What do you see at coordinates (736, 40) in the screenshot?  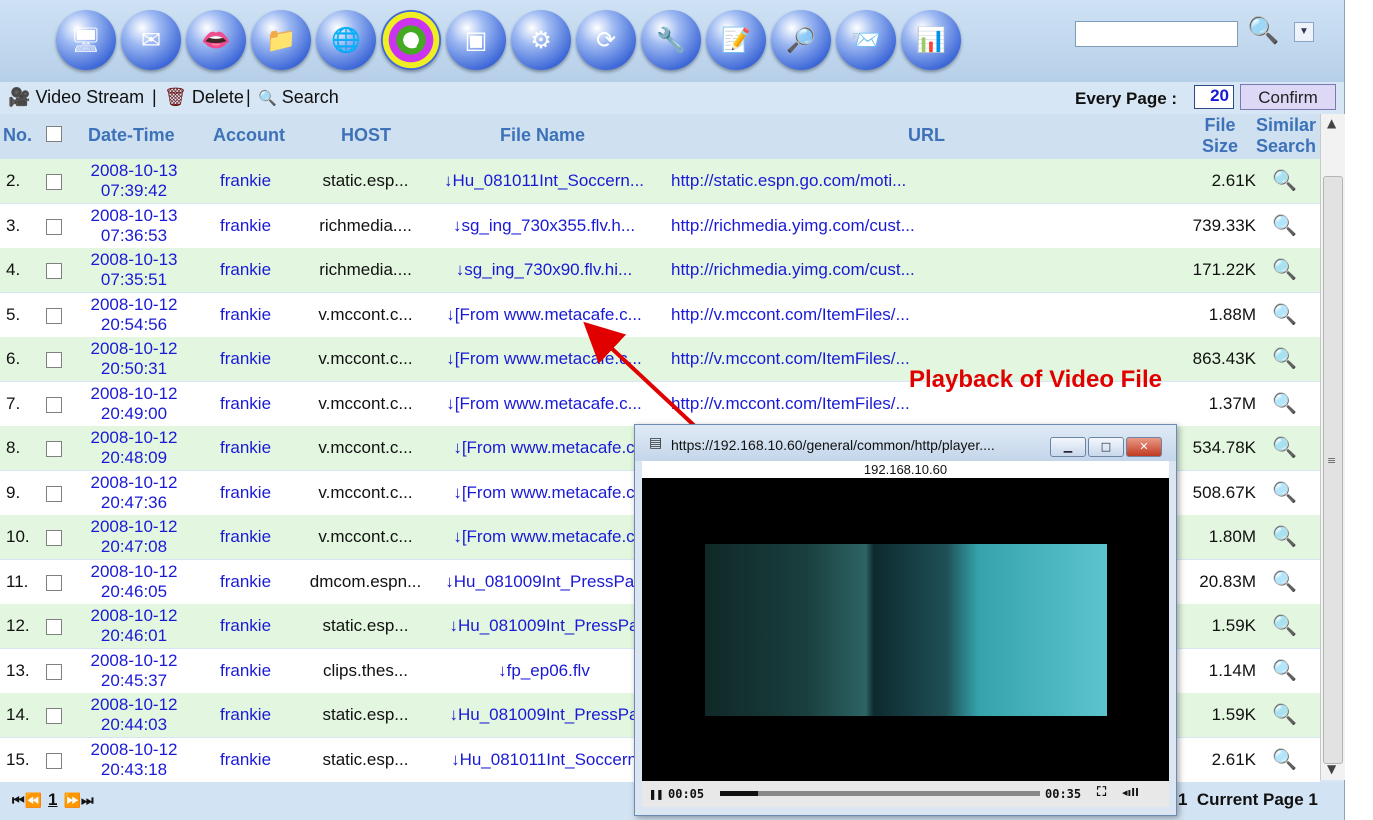 I see `notes-icon: 📝` at bounding box center [736, 40].